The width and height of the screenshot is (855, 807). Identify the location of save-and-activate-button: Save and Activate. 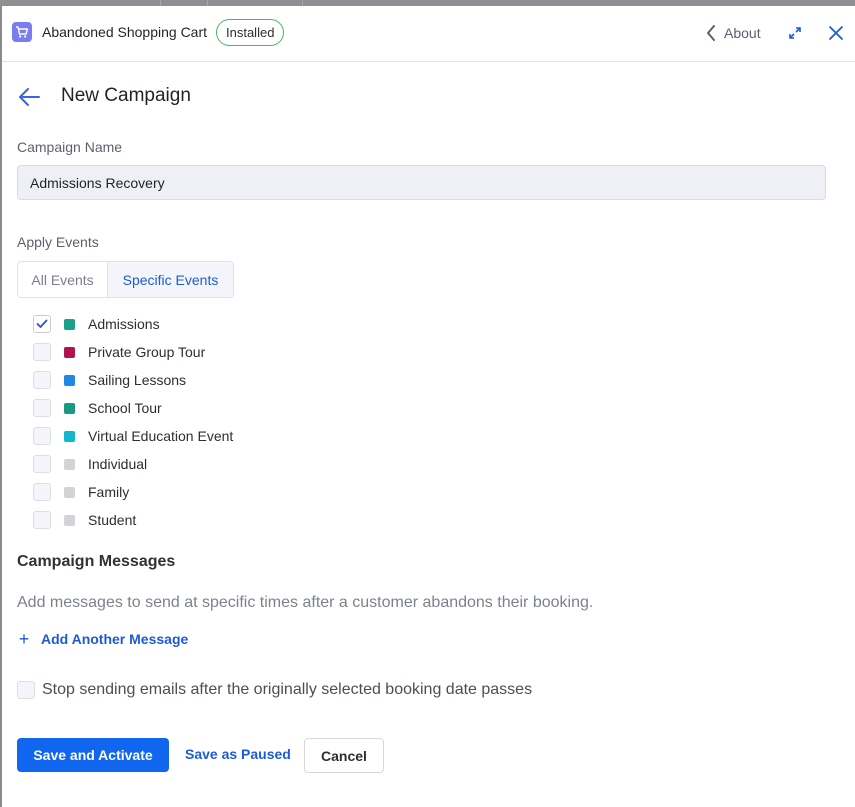
(93, 755).